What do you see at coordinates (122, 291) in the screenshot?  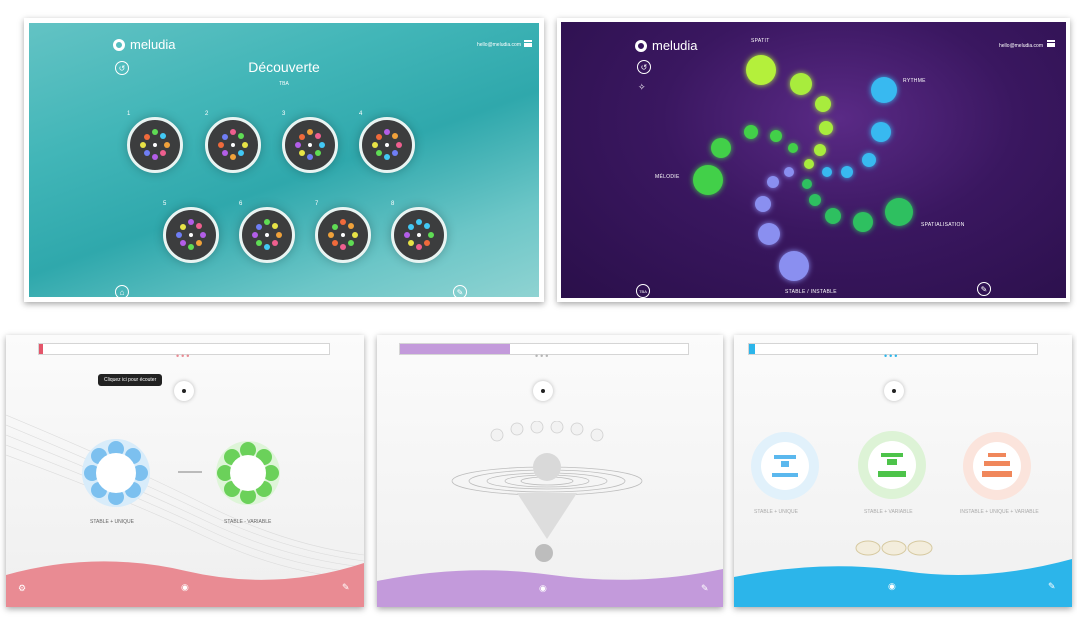 I see `home-icon: ⌂` at bounding box center [122, 291].